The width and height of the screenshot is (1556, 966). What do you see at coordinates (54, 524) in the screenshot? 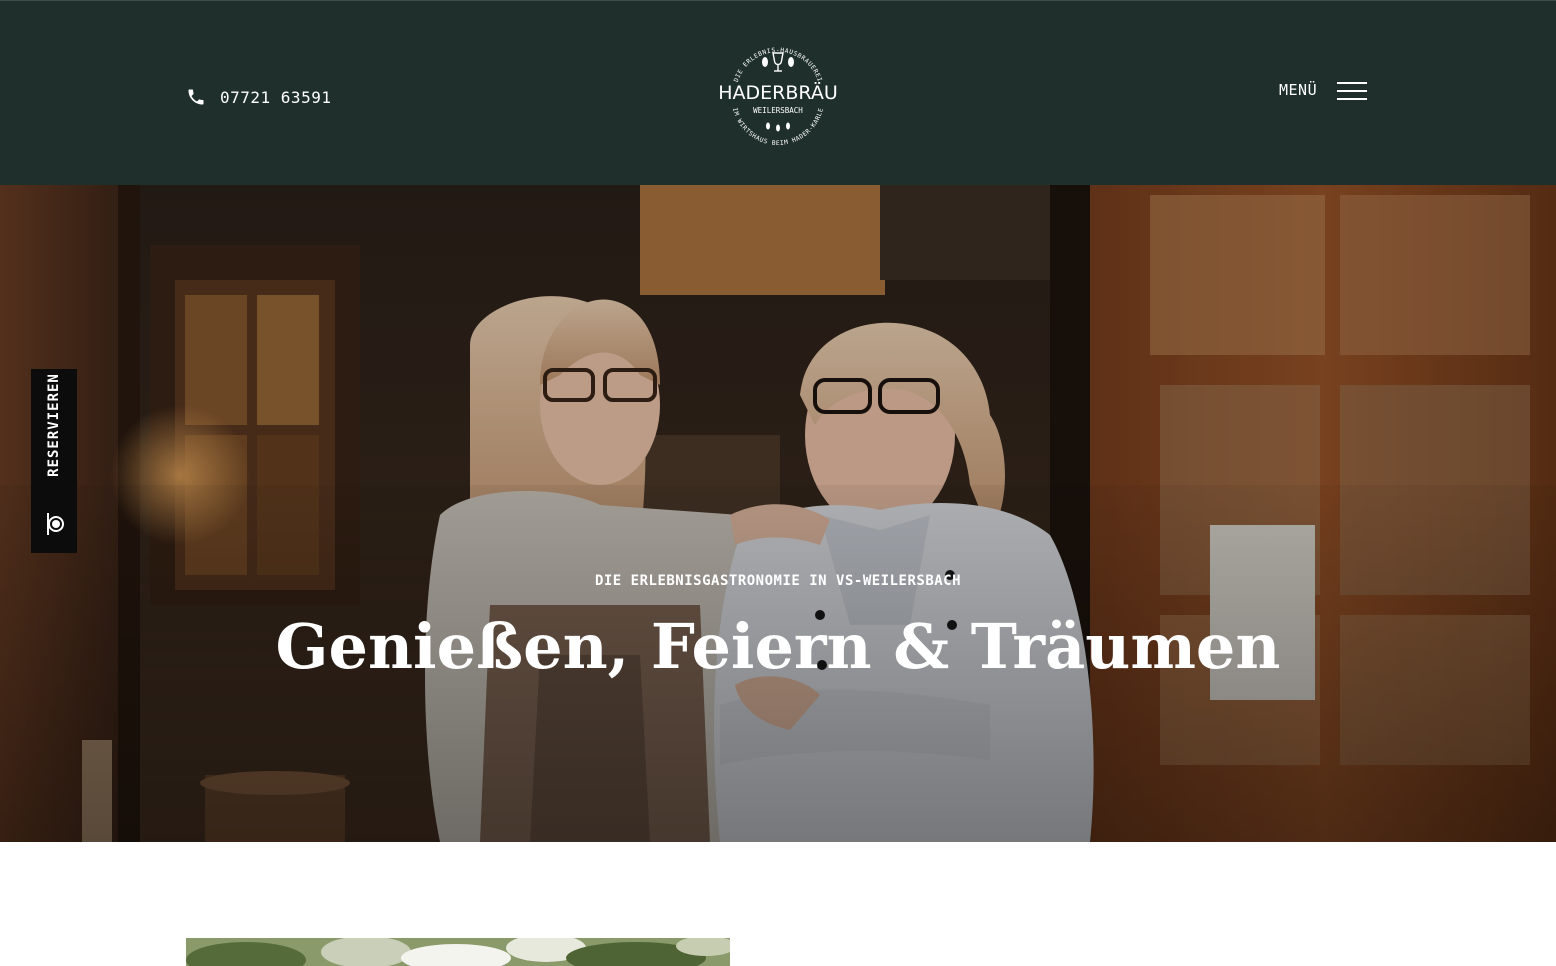
I see `plate-cutlery-icon` at bounding box center [54, 524].